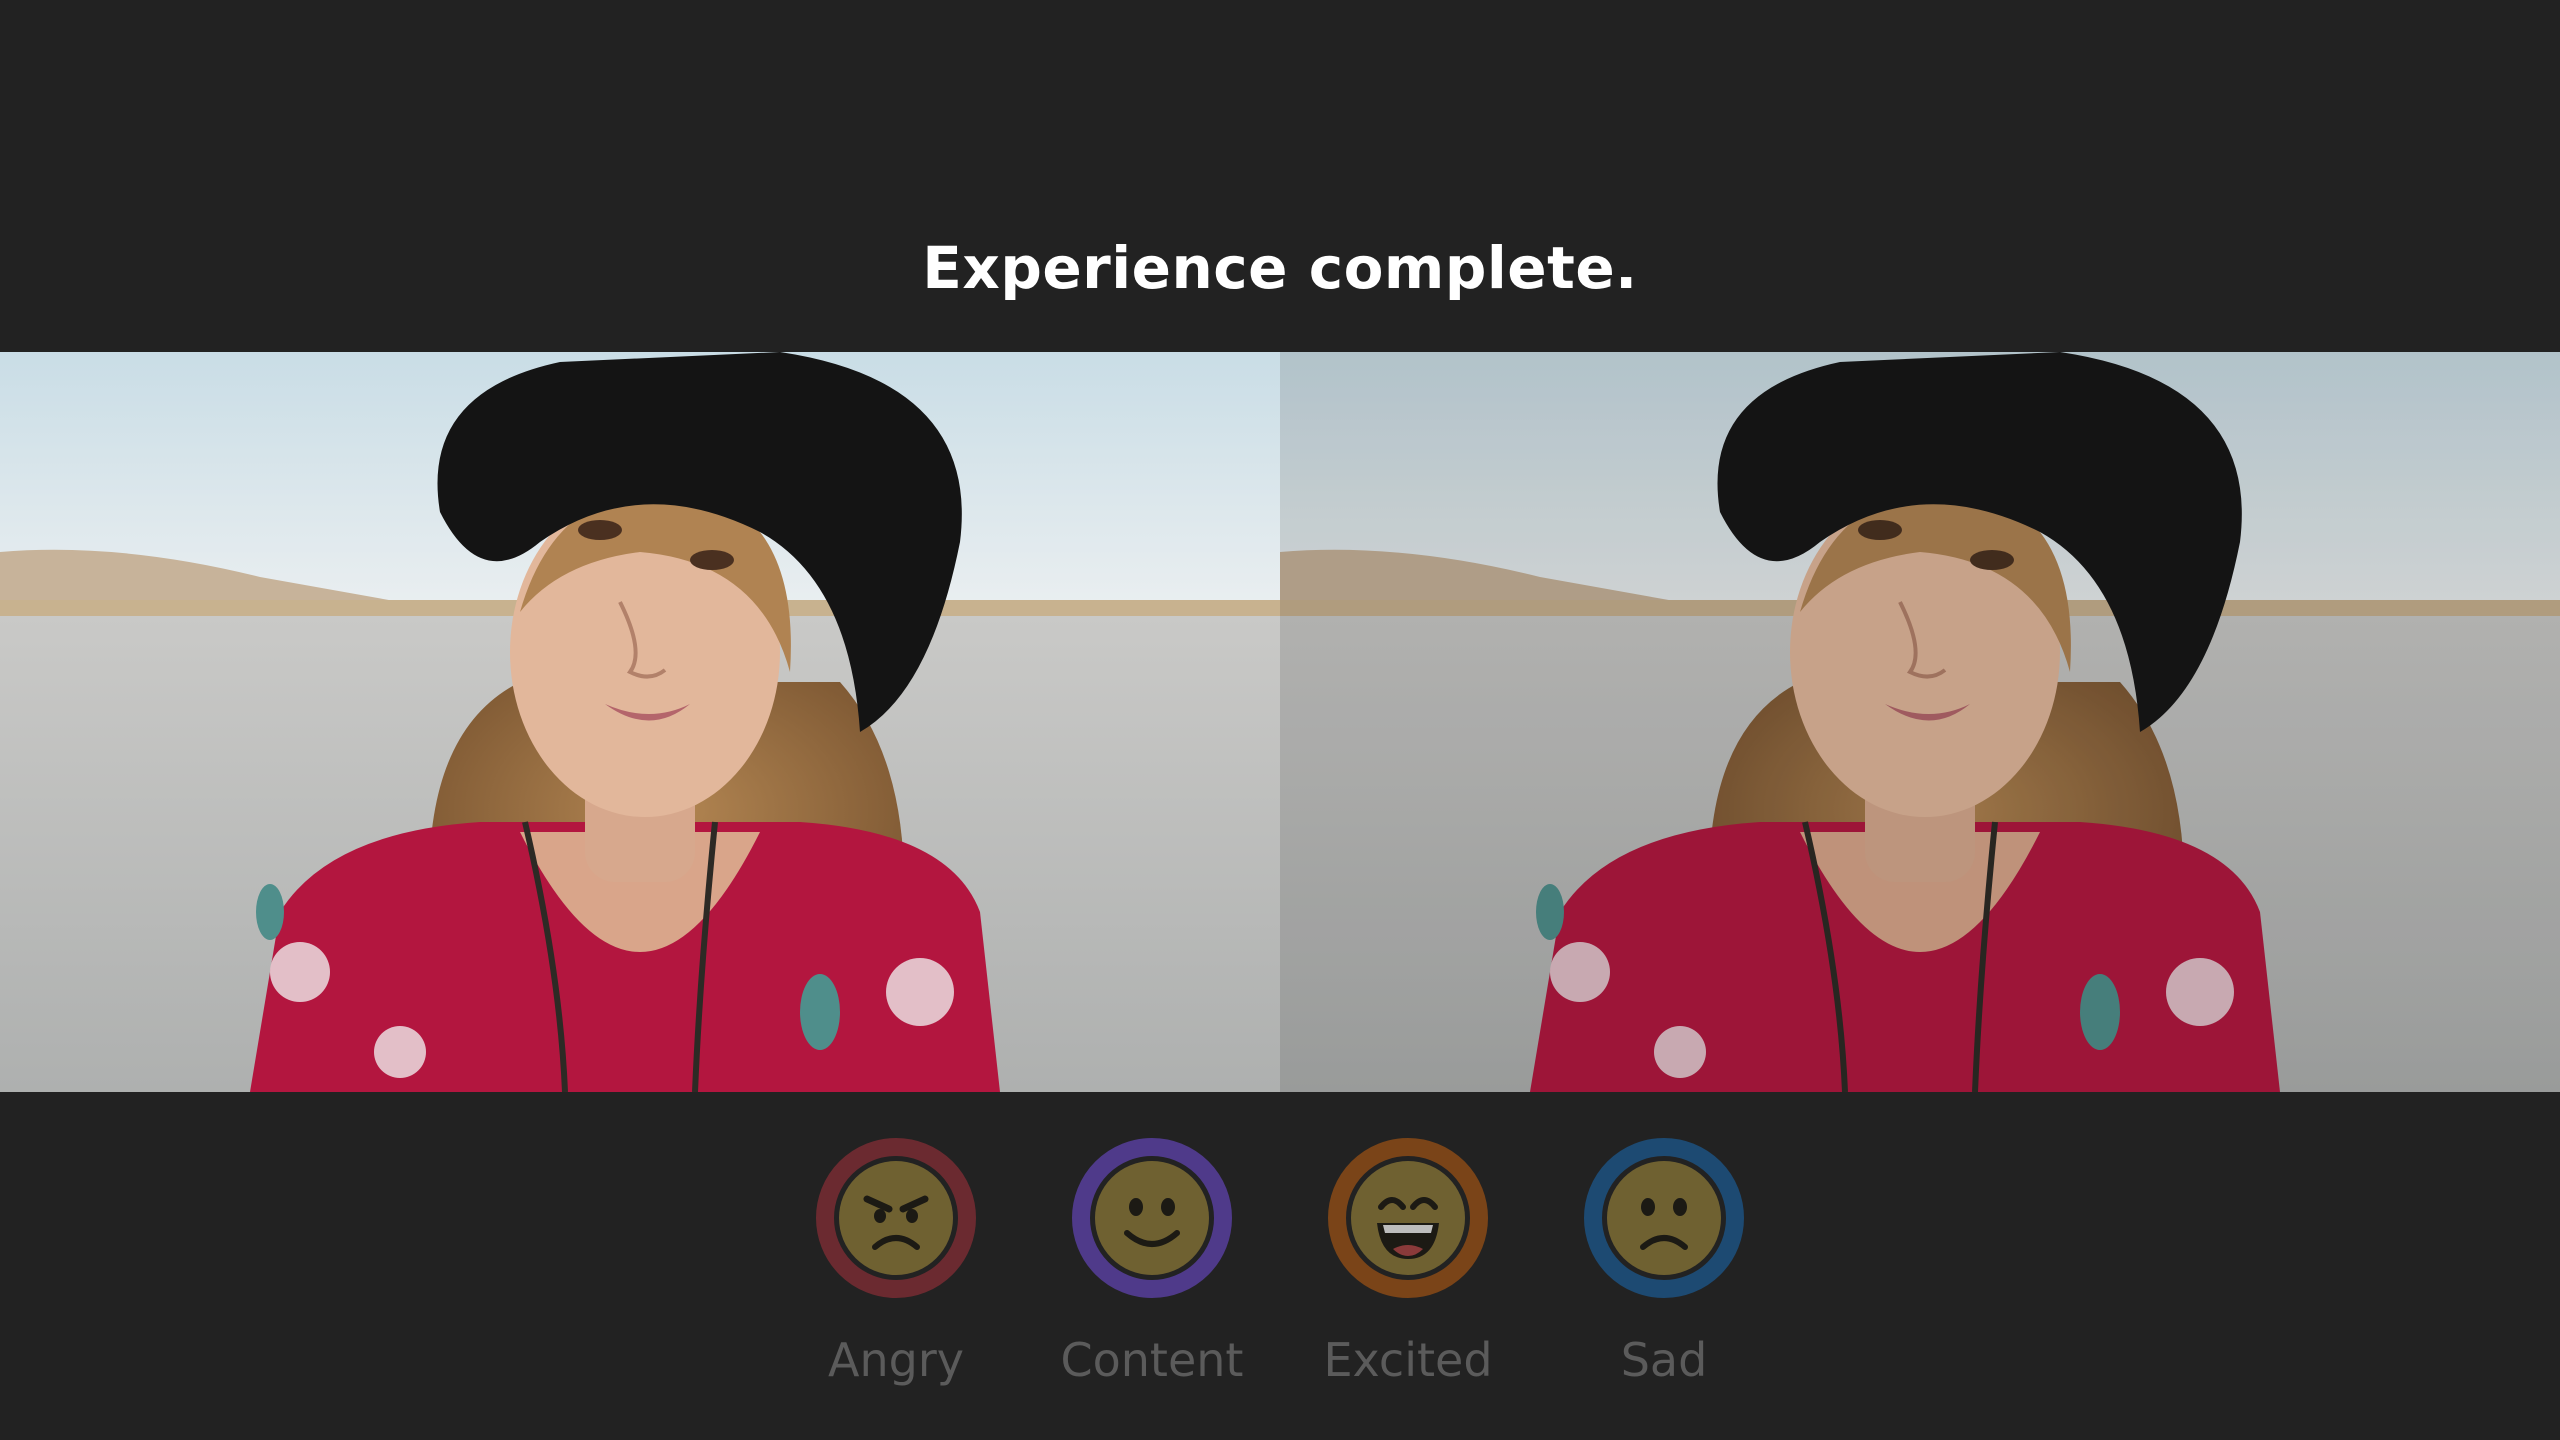  What do you see at coordinates (1280, 268) in the screenshot?
I see `page-title: Experience complete.` at bounding box center [1280, 268].